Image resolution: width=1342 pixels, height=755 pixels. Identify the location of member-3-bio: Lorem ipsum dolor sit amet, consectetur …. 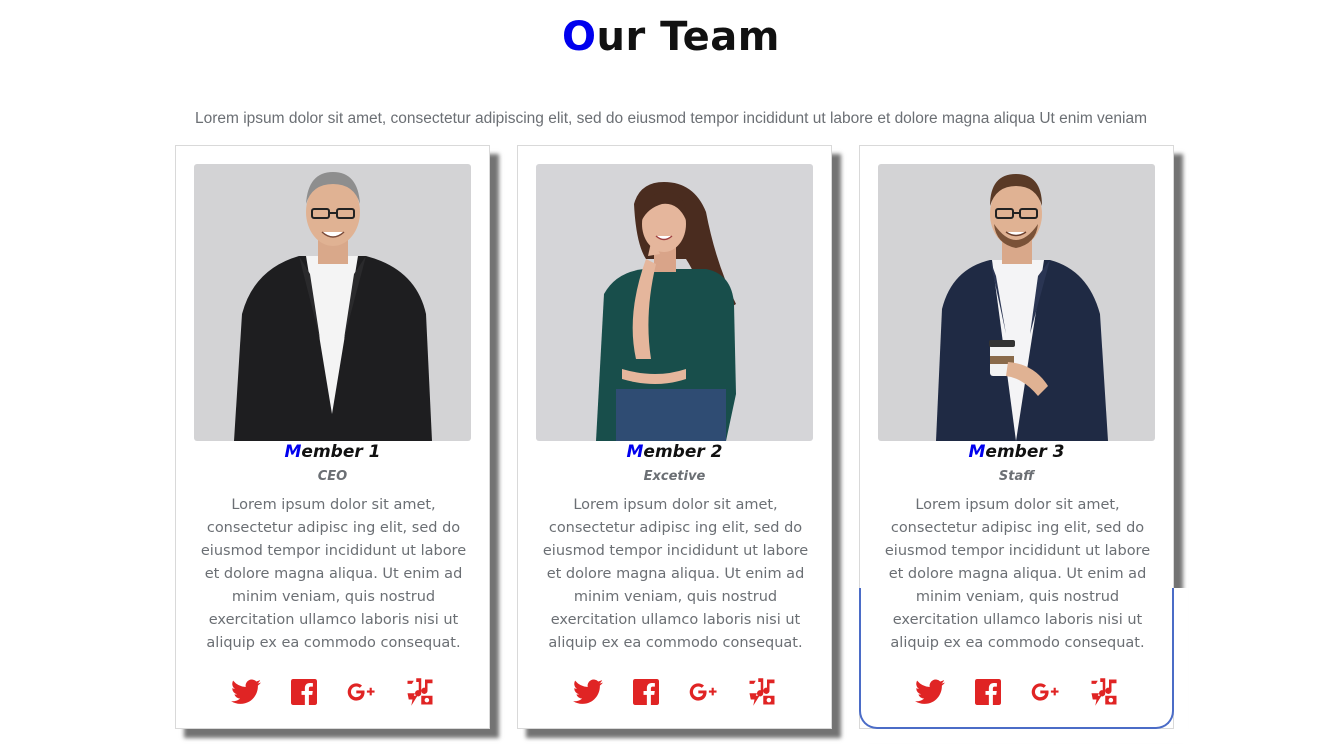
(1017, 574).